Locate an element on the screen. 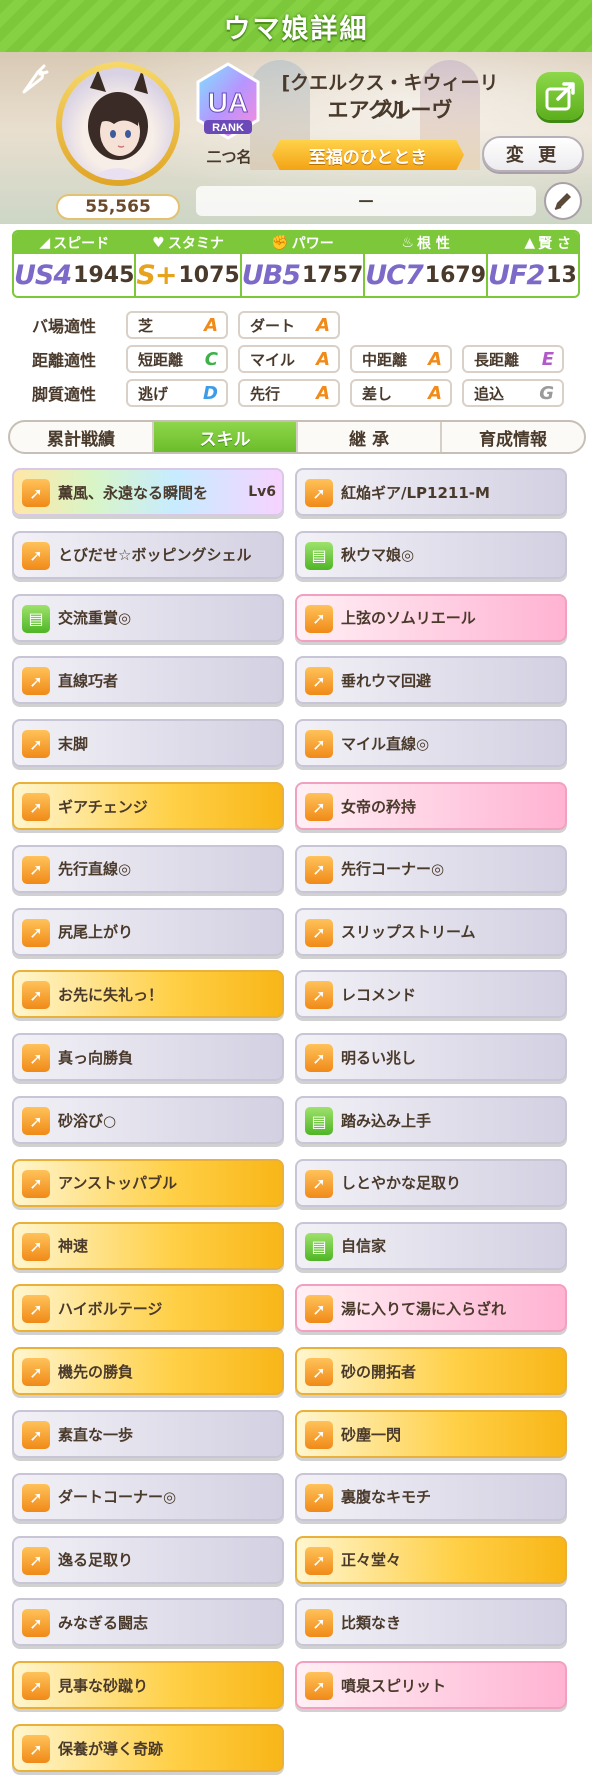 The width and height of the screenshot is (592, 1789). skill-item: ➚ 先行直線◎ is located at coordinates (148, 868).